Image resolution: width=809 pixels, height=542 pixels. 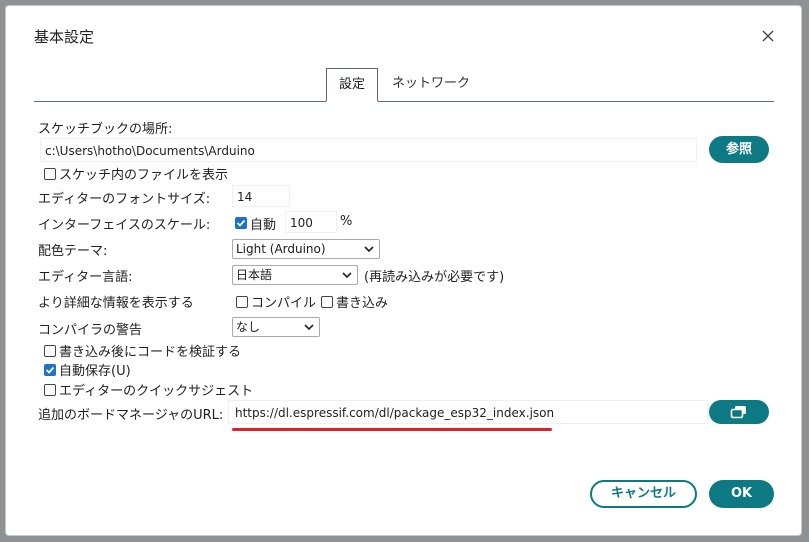 I want to click on theme-select: Light (Arduino), so click(x=306, y=249).